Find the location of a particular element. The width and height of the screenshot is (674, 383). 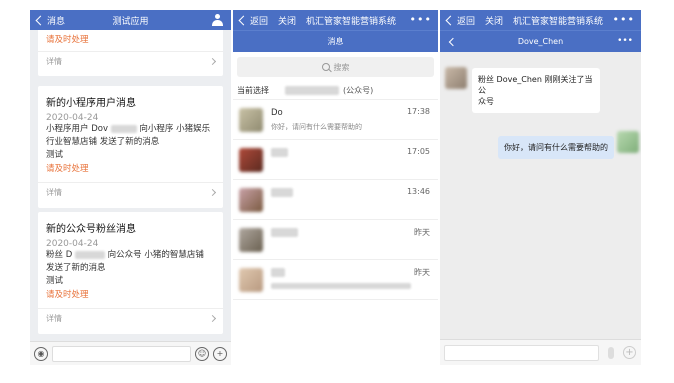

input-bar: ◉ ☺ + is located at coordinates (130, 353).